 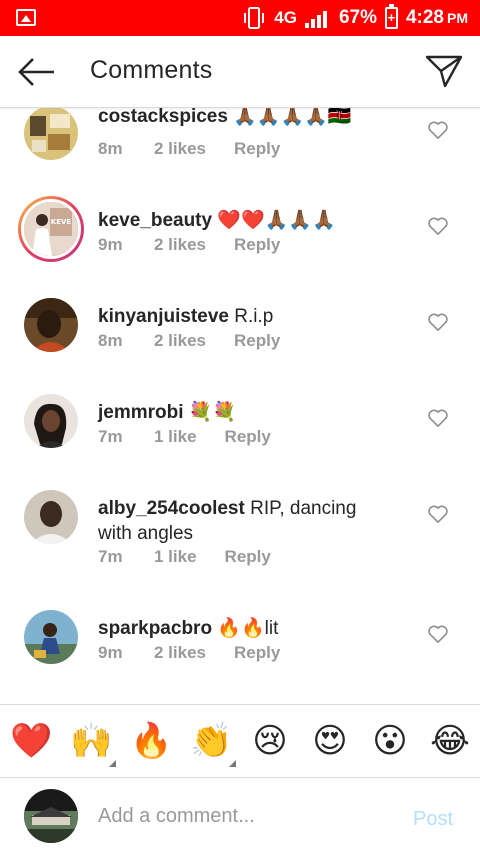 I want to click on comments-header: Comments, so click(x=240, y=72).